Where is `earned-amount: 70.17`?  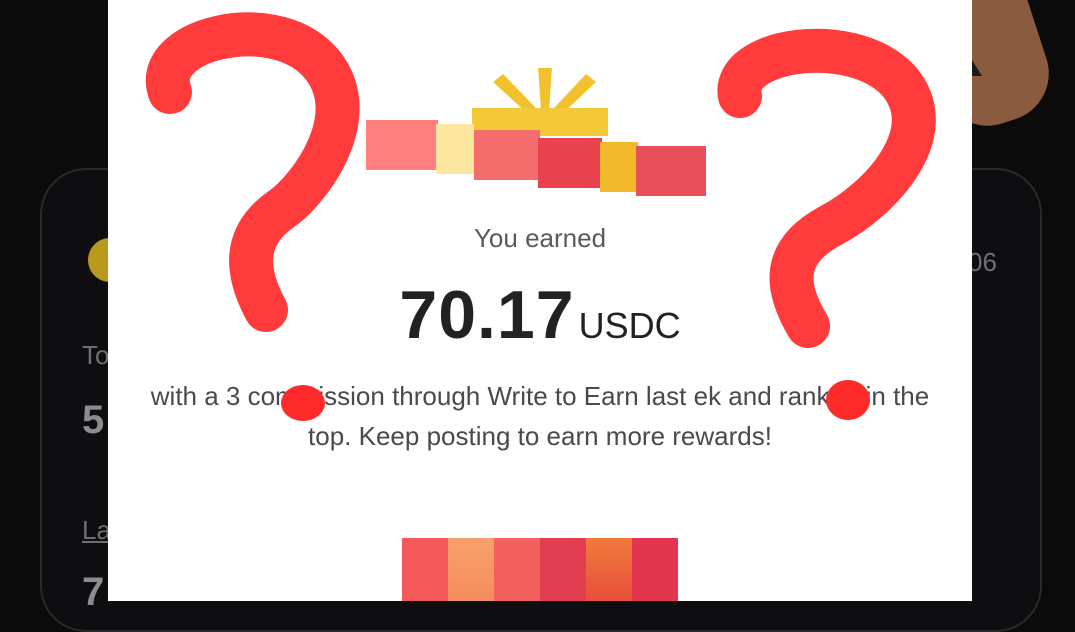
earned-amount: 70.17 is located at coordinates (487, 315).